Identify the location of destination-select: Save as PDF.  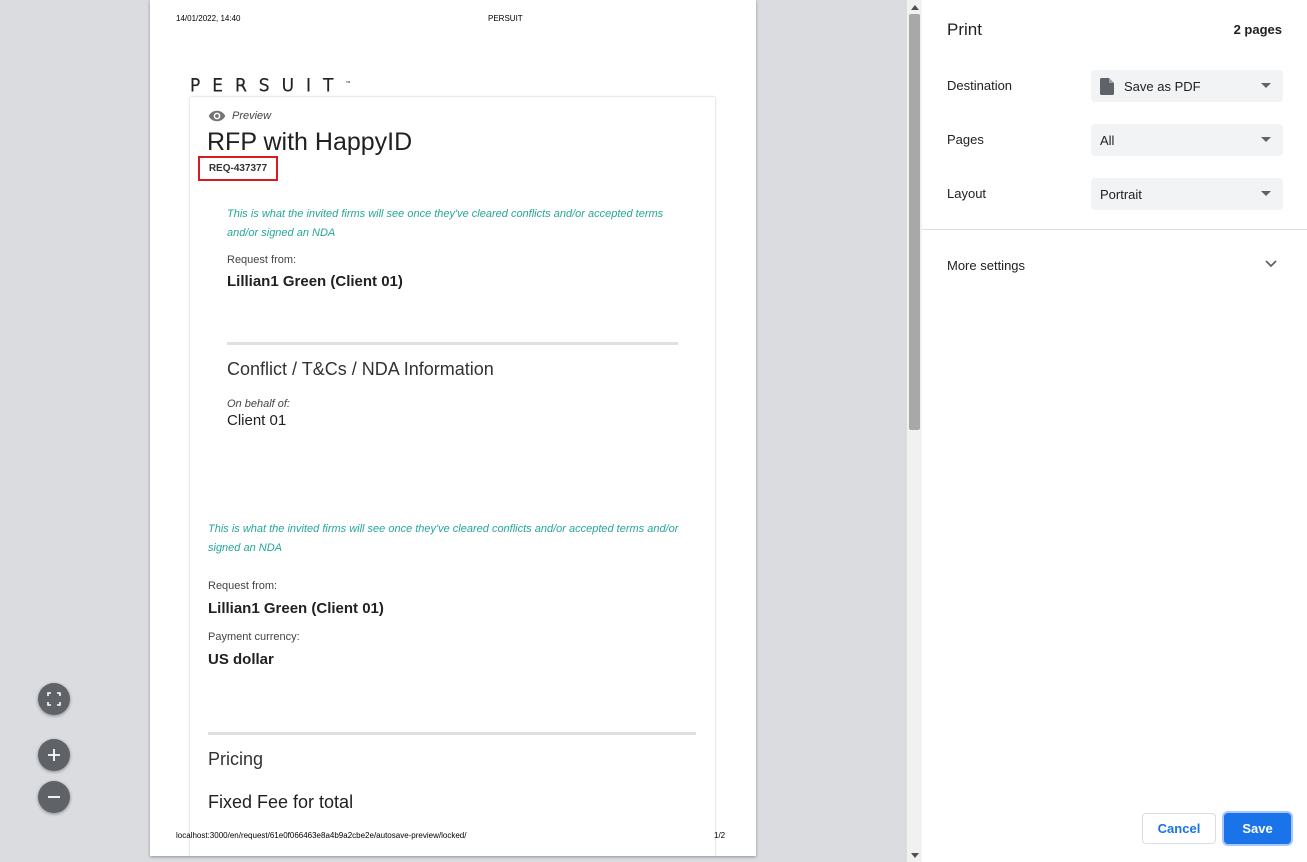
(1187, 86).